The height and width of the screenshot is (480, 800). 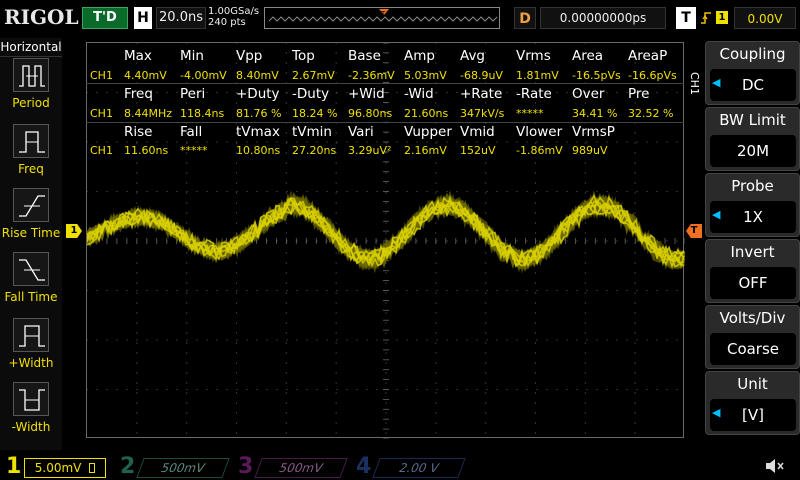 I want to click on rigol-logo: RIGOL, so click(x=41, y=17).